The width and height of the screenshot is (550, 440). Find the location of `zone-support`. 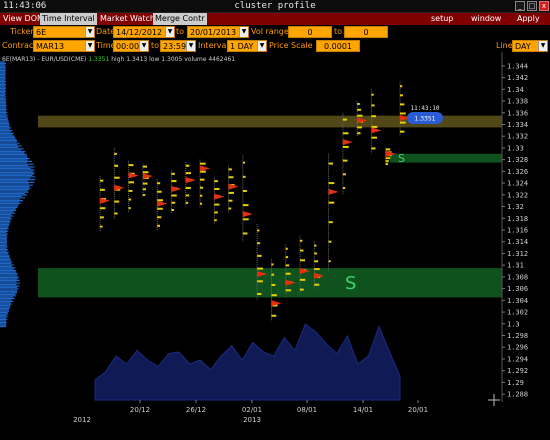

zone-support is located at coordinates (270, 283).